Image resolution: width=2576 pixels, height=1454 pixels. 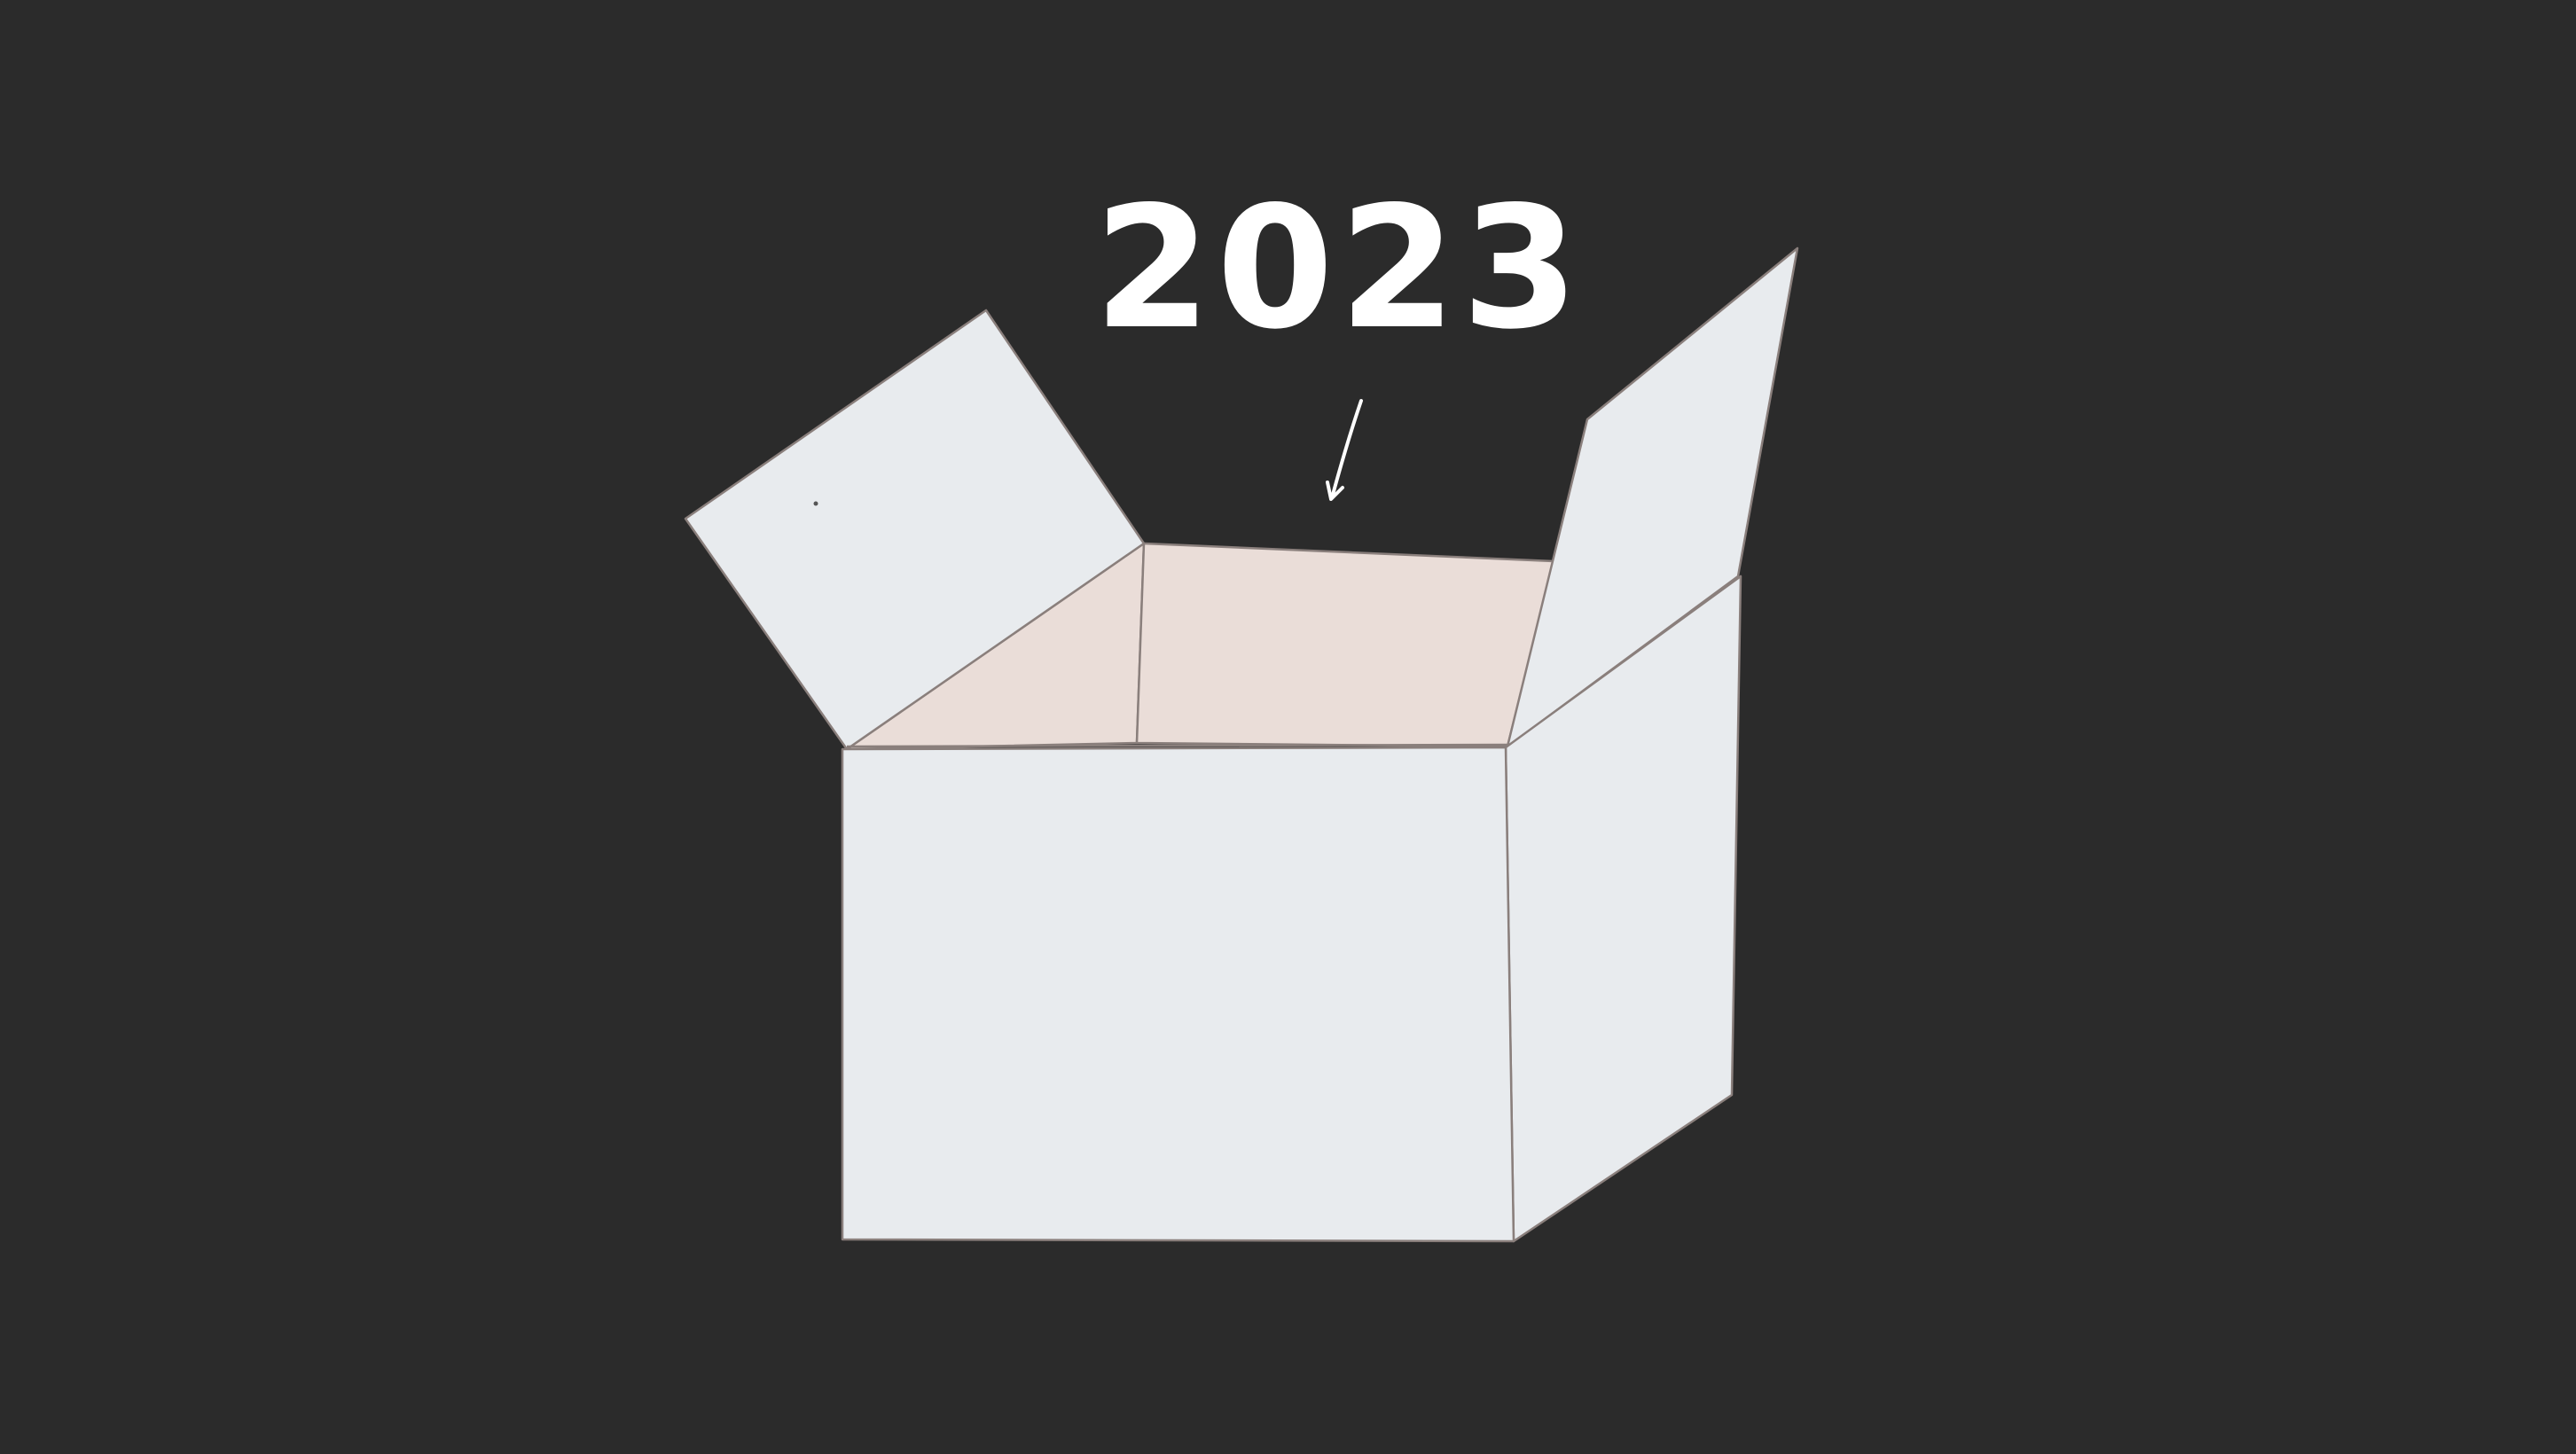 What do you see at coordinates (1178, 995) in the screenshot?
I see `box-front-face` at bounding box center [1178, 995].